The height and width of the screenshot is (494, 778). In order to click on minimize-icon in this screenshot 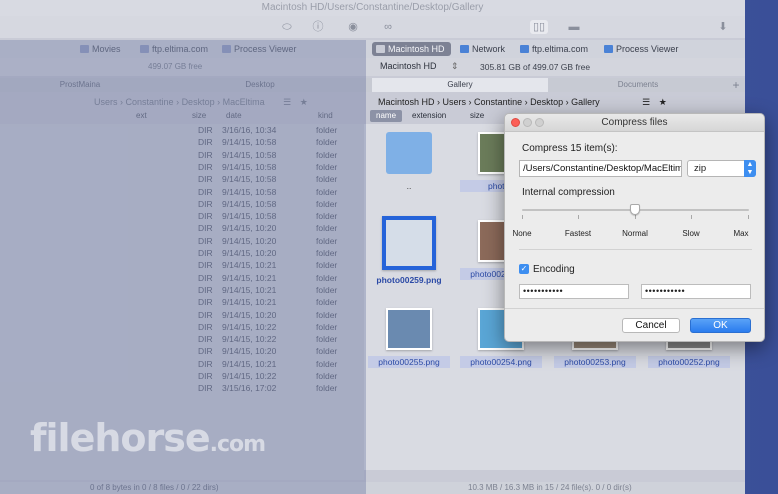, I will do `click(527, 122)`.